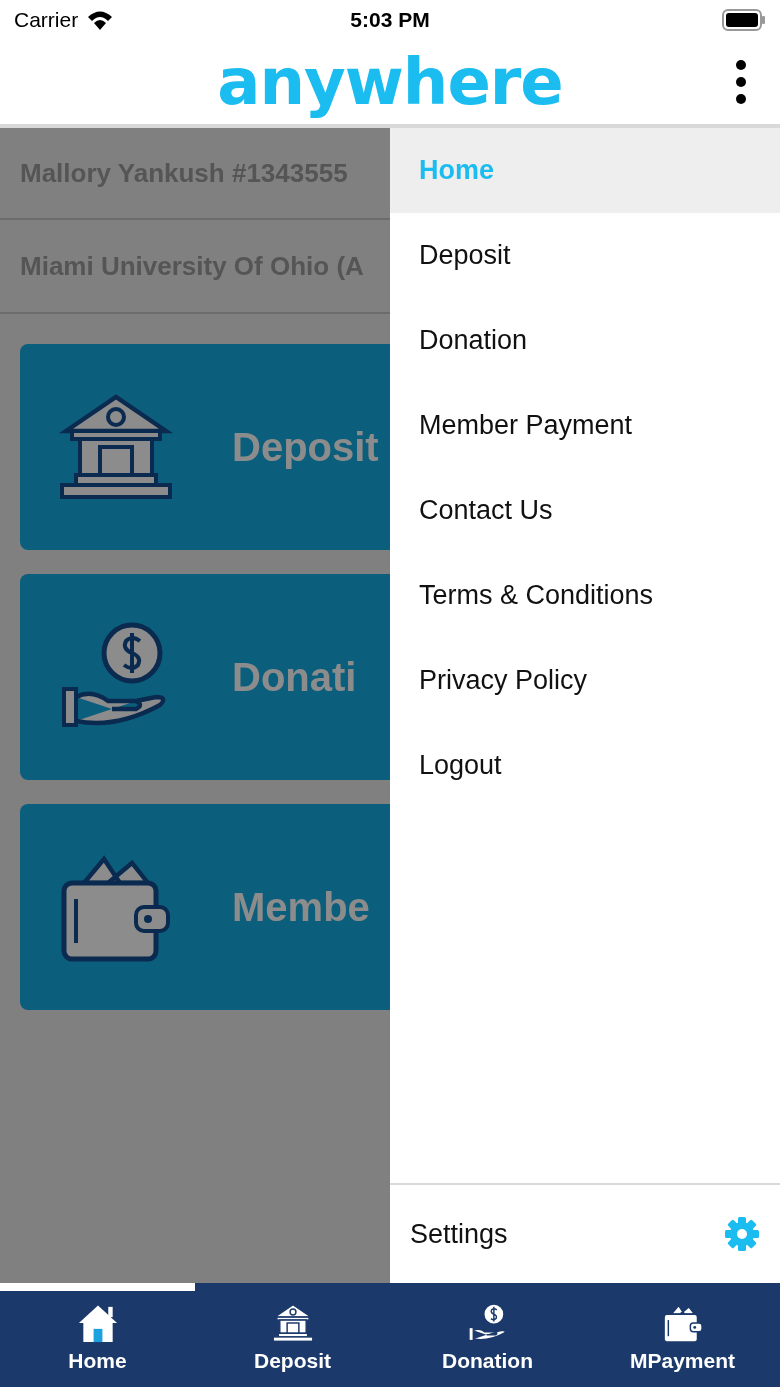 Image resolution: width=780 pixels, height=1387 pixels. What do you see at coordinates (100, 20) in the screenshot?
I see `wifi-icon` at bounding box center [100, 20].